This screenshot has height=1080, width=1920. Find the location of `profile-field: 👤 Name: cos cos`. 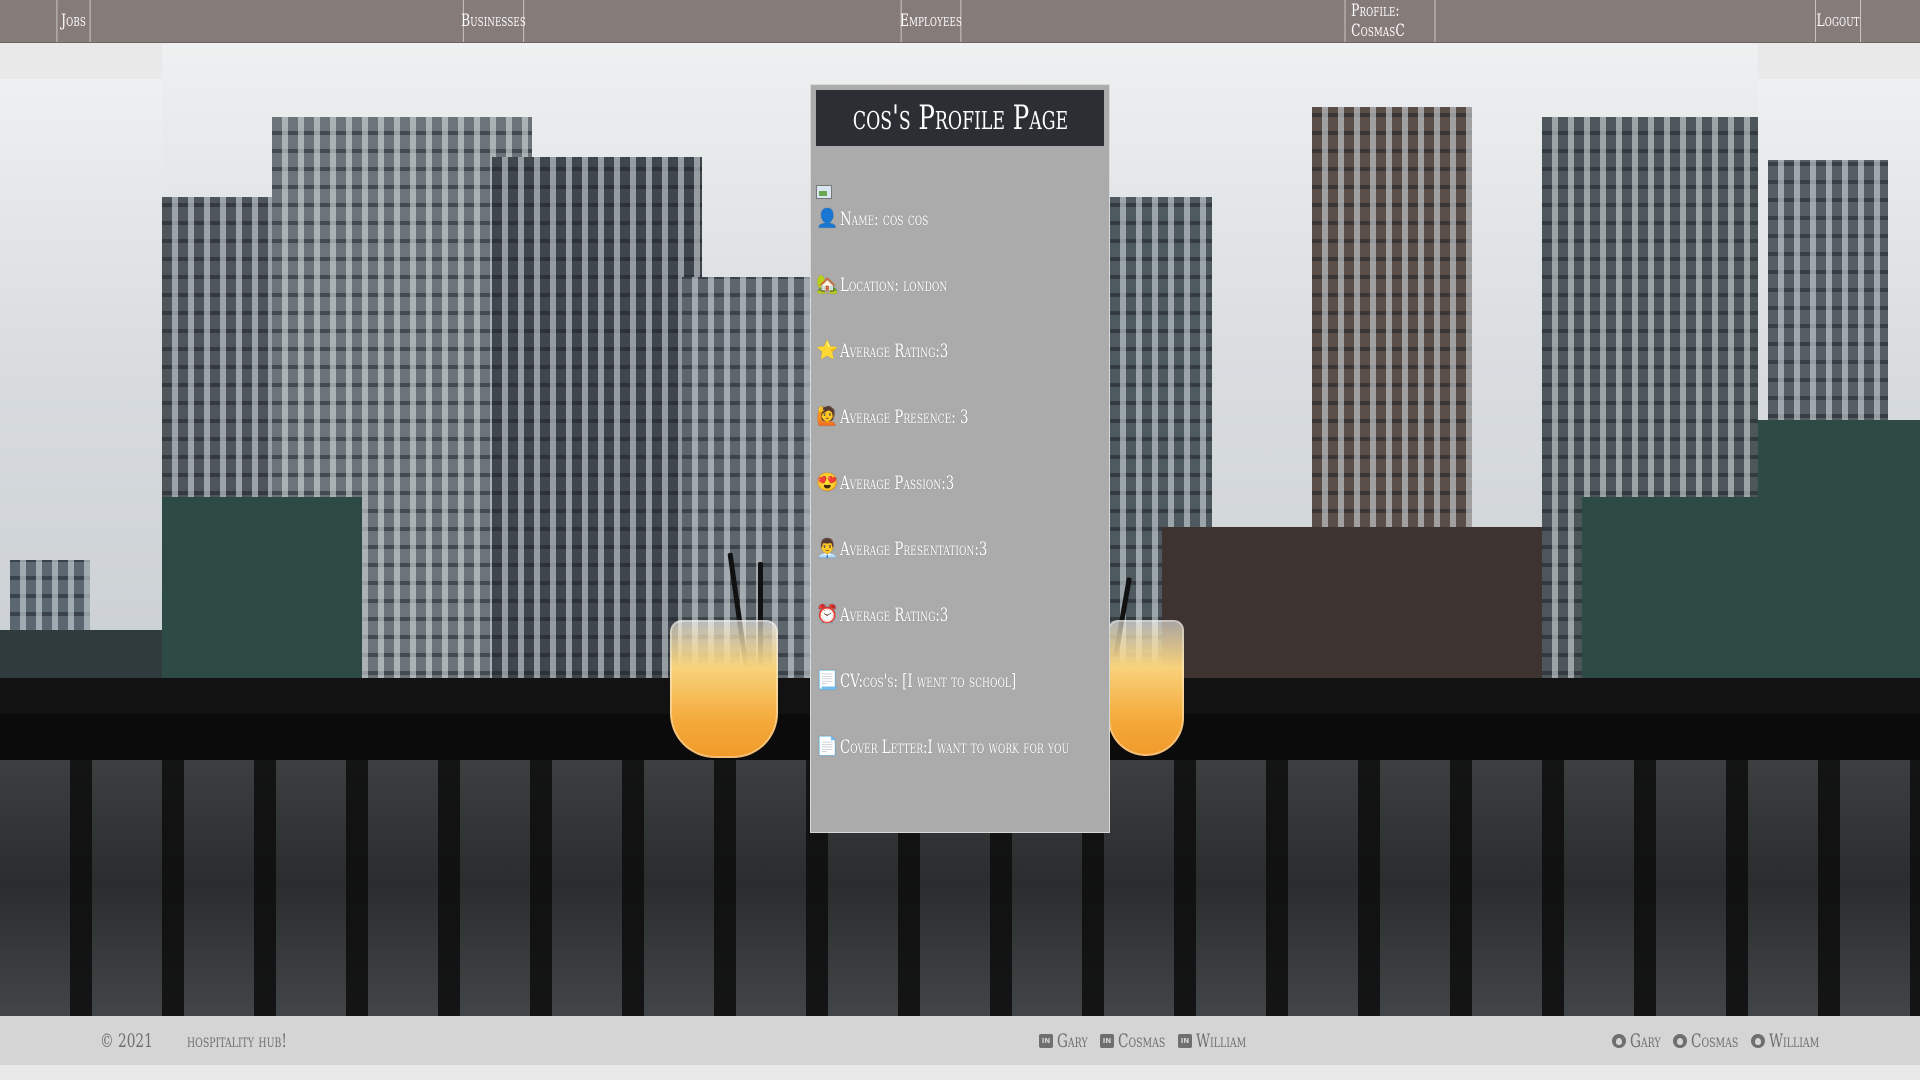

profile-field: 👤 Name: cos cos is located at coordinates (891, 219).